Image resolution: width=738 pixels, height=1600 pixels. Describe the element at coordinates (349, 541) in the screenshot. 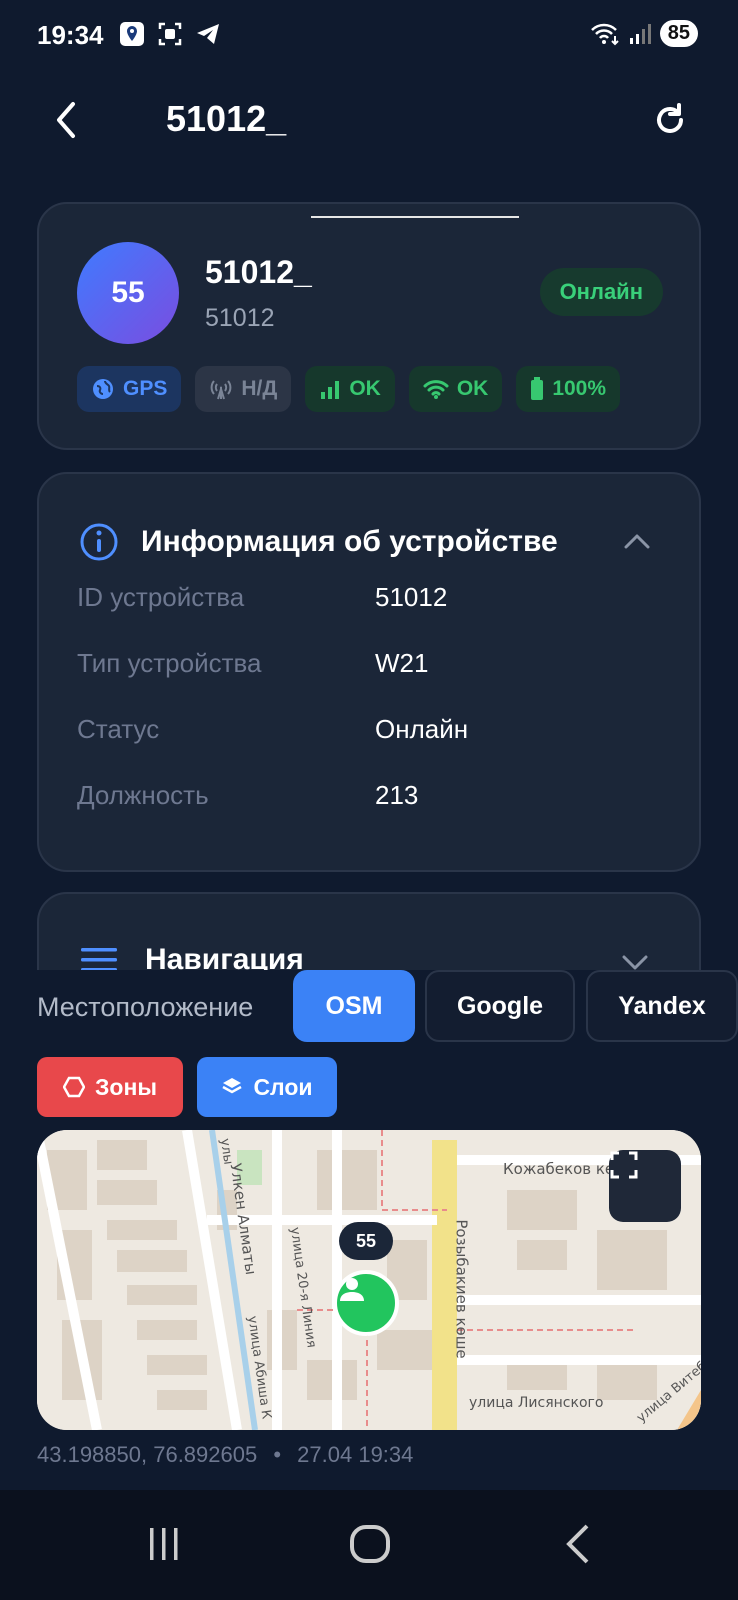

I see `device-info-title: Информация об устройстве` at that location.